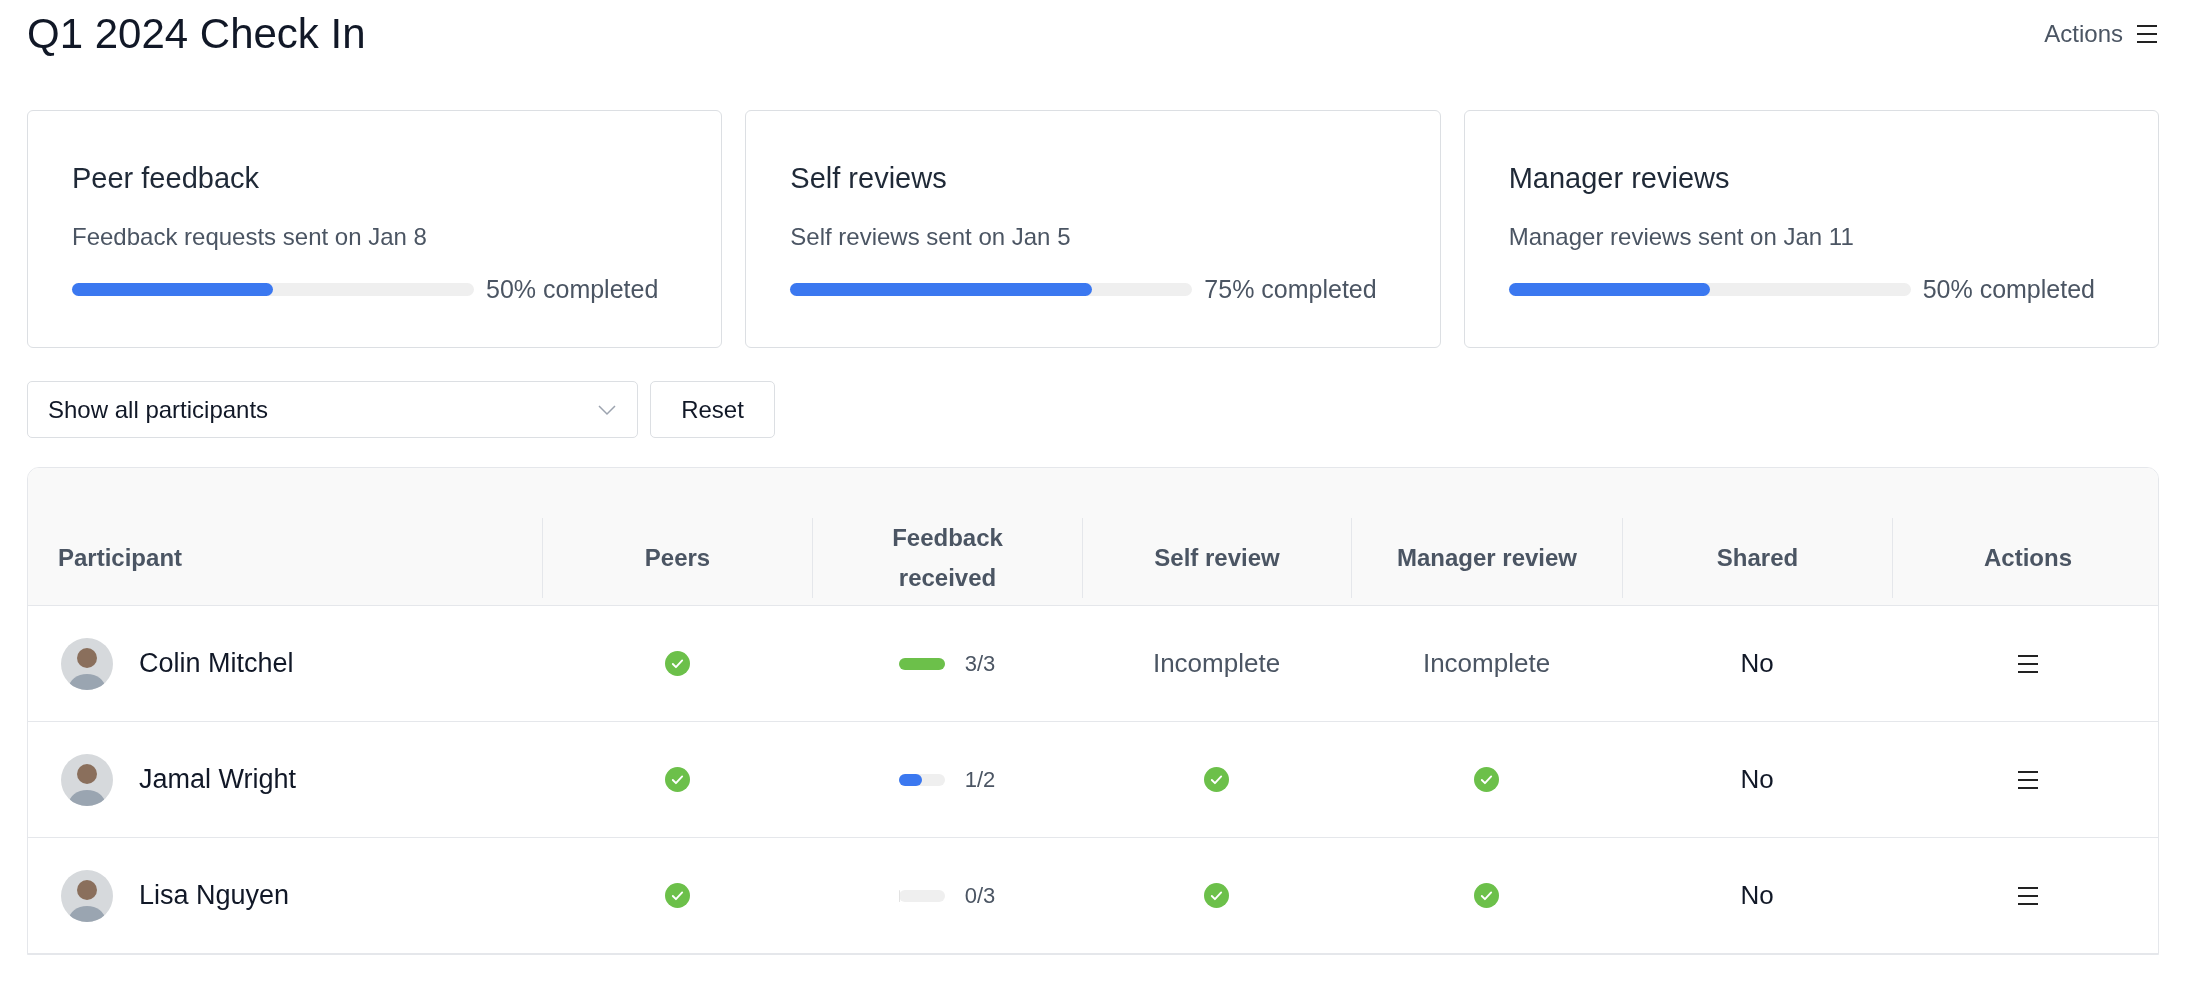 Image resolution: width=2186 pixels, height=982 pixels. What do you see at coordinates (250, 236) in the screenshot?
I see `card-subtitle: Feedback requests sent on Jan 8` at bounding box center [250, 236].